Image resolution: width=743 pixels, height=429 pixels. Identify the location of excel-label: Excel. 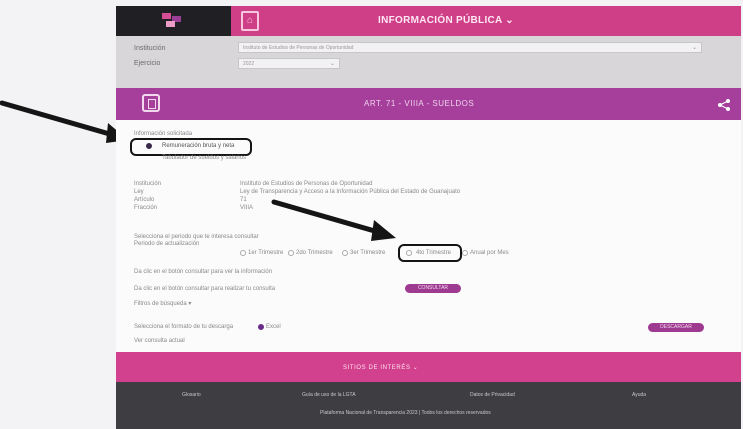
(273, 327).